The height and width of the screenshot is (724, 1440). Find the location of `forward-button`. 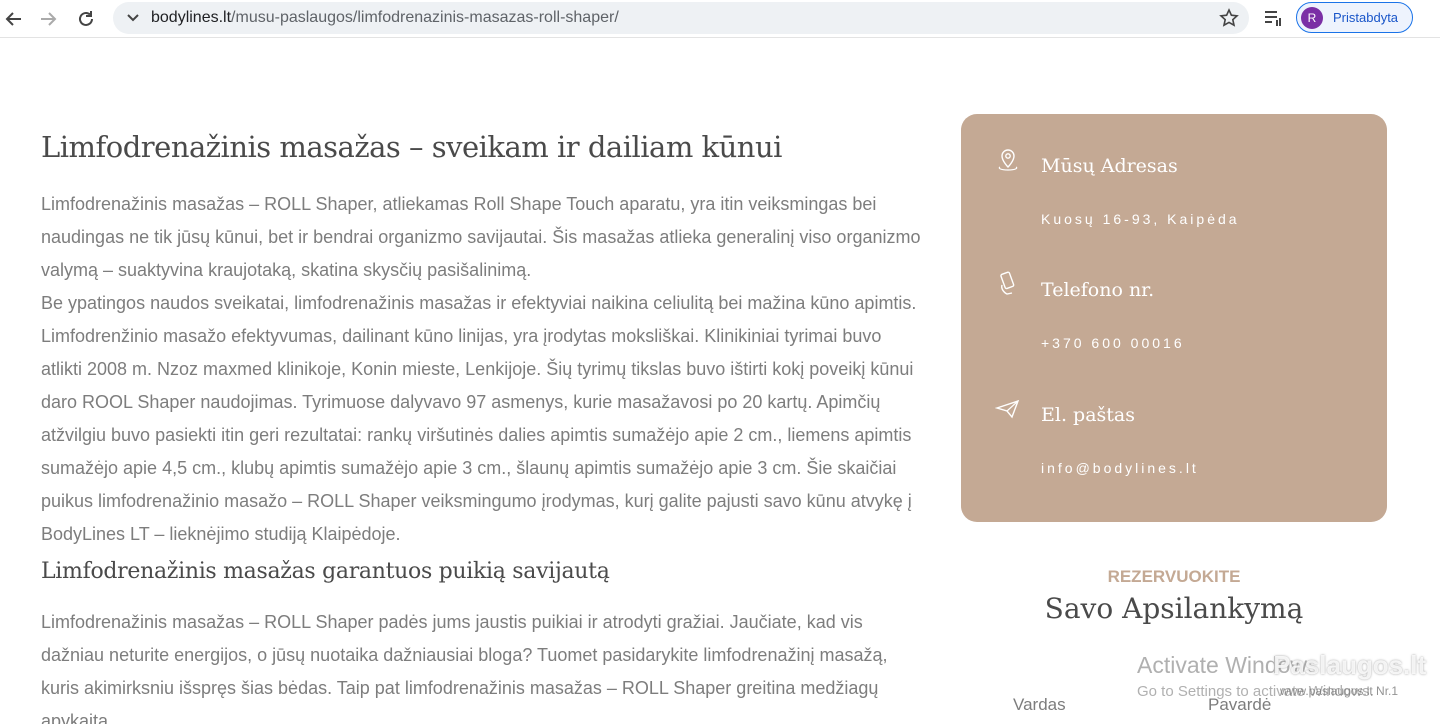

forward-button is located at coordinates (48, 19).